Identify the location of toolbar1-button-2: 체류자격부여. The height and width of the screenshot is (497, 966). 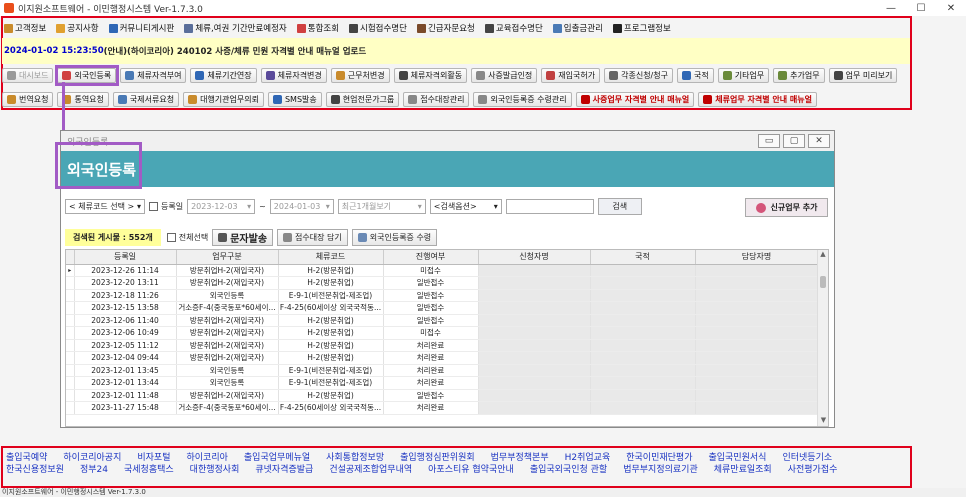
(153, 75).